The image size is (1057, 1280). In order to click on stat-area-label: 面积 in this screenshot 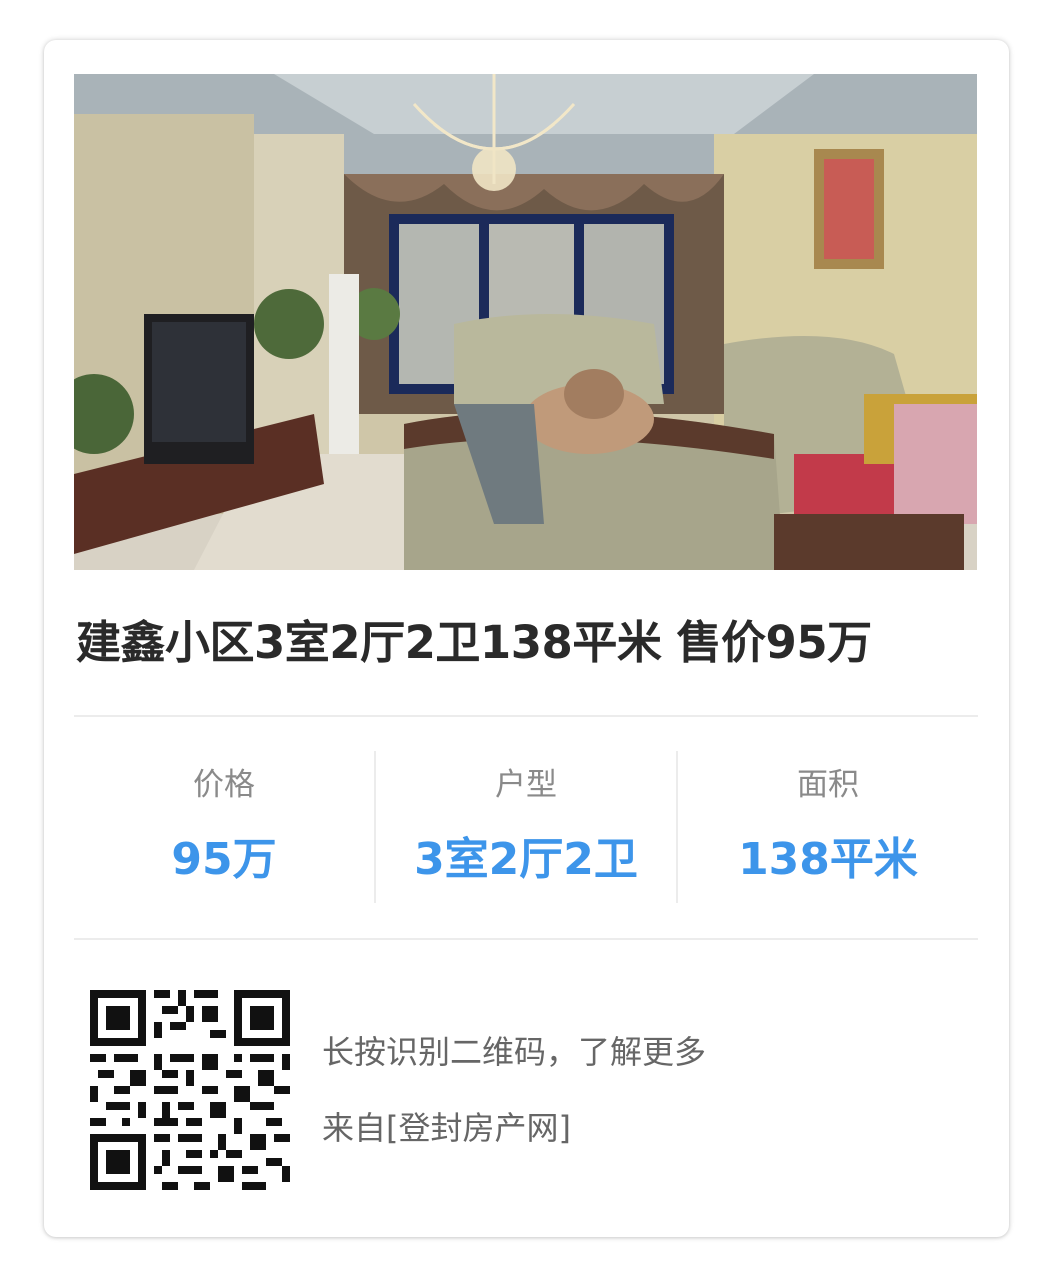, I will do `click(828, 785)`.